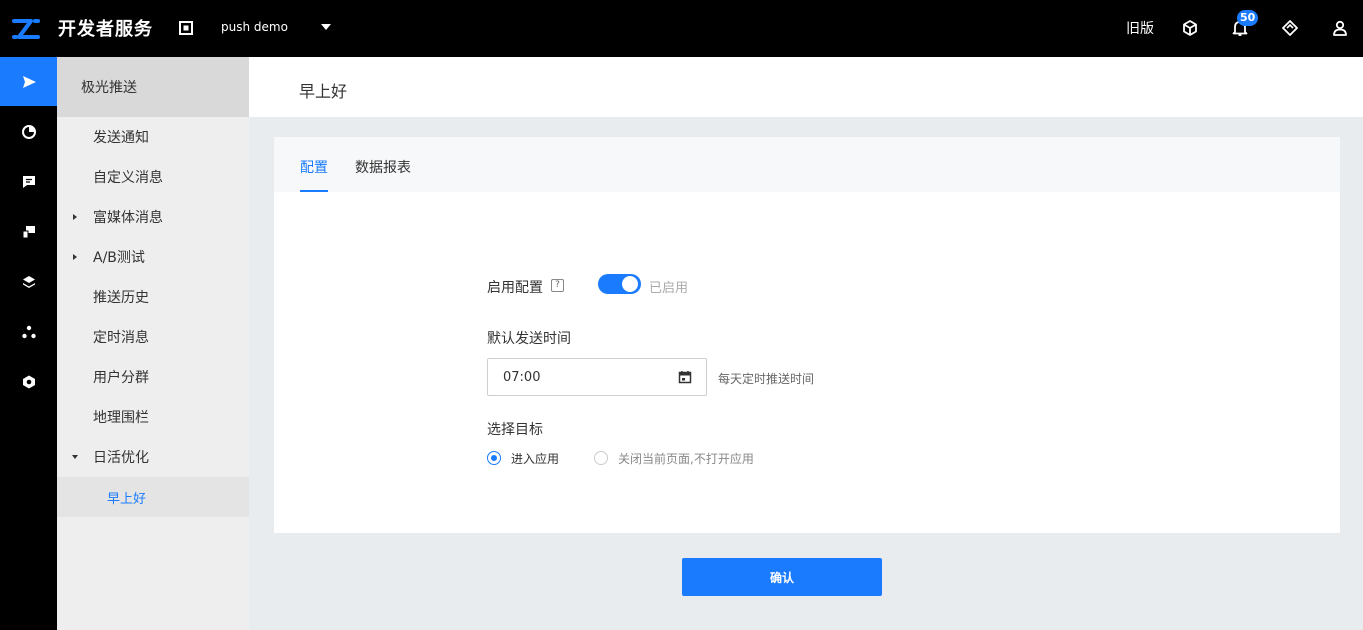 The height and width of the screenshot is (630, 1363). I want to click on nav-item-label: 地理围栏, so click(121, 418).